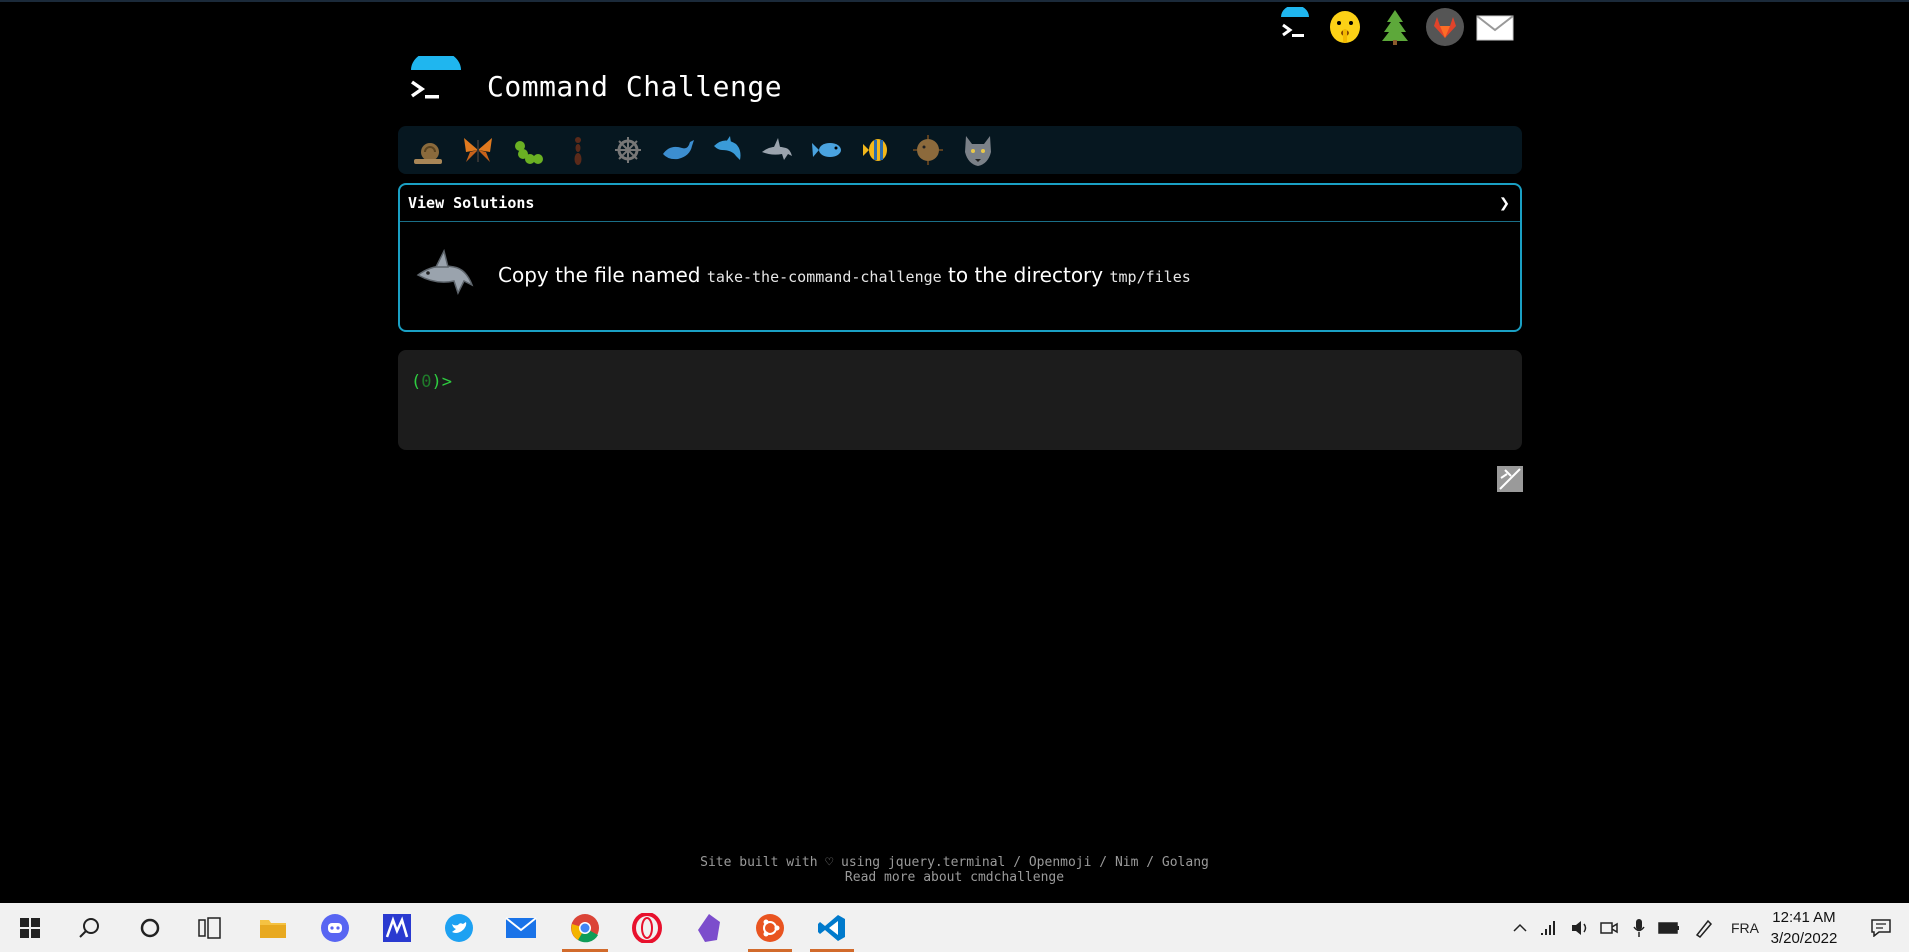  What do you see at coordinates (770, 927) in the screenshot?
I see `ubuntu-icon` at bounding box center [770, 927].